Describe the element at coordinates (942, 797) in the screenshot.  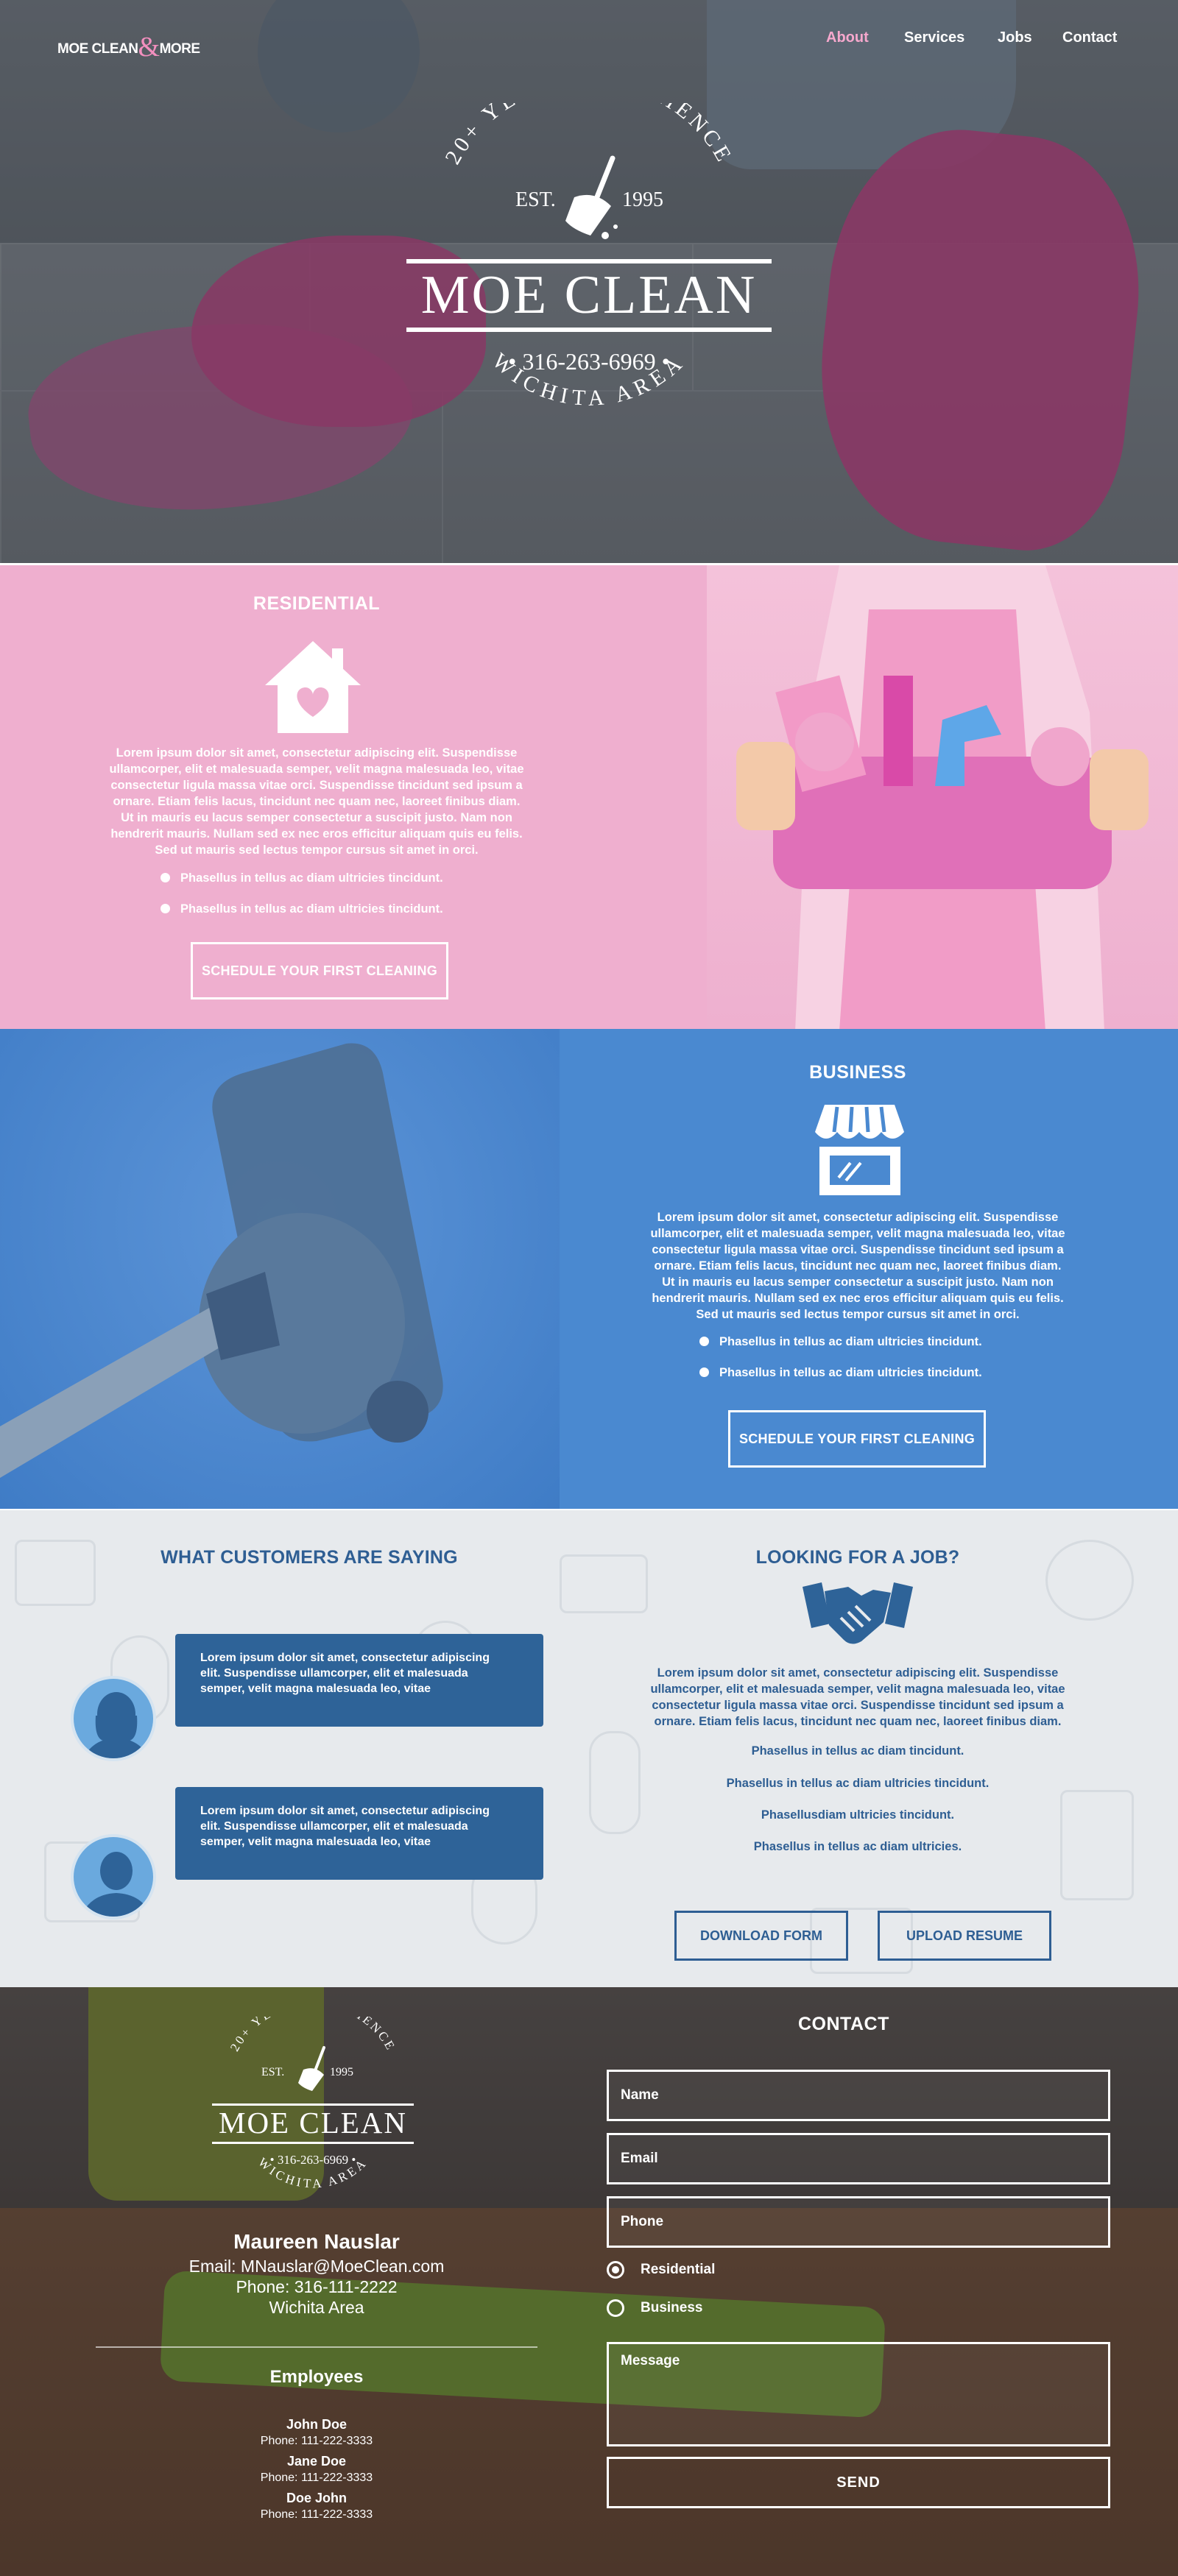
I see `cleaning-supplies-photo` at that location.